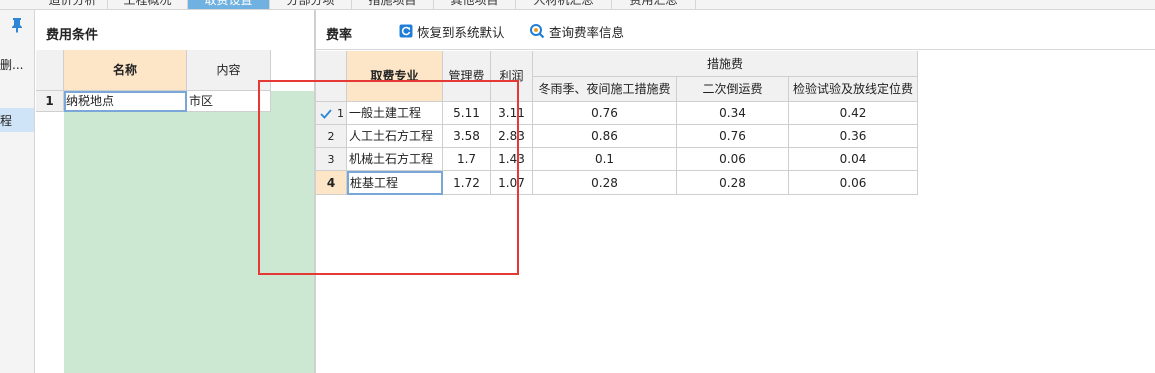  I want to click on module-tab-bar: 造价分析 工程概况 取费设置 分部分项 措施项目 其他项目 人材机汇总 费用汇总, so click(577, 5).